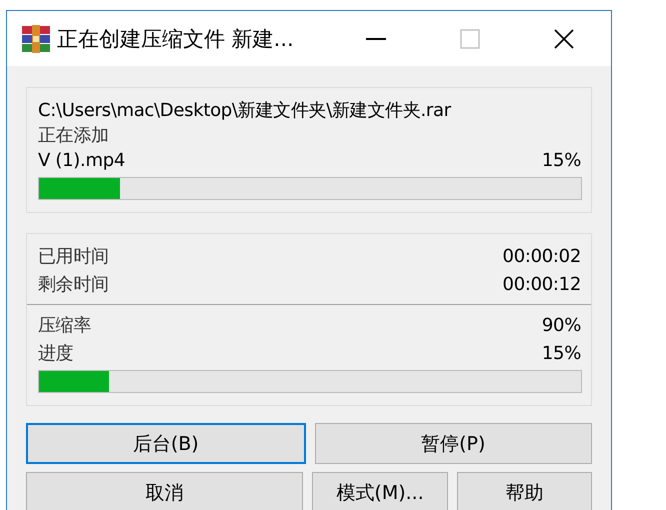  I want to click on stat-value: 90%, so click(561, 325).